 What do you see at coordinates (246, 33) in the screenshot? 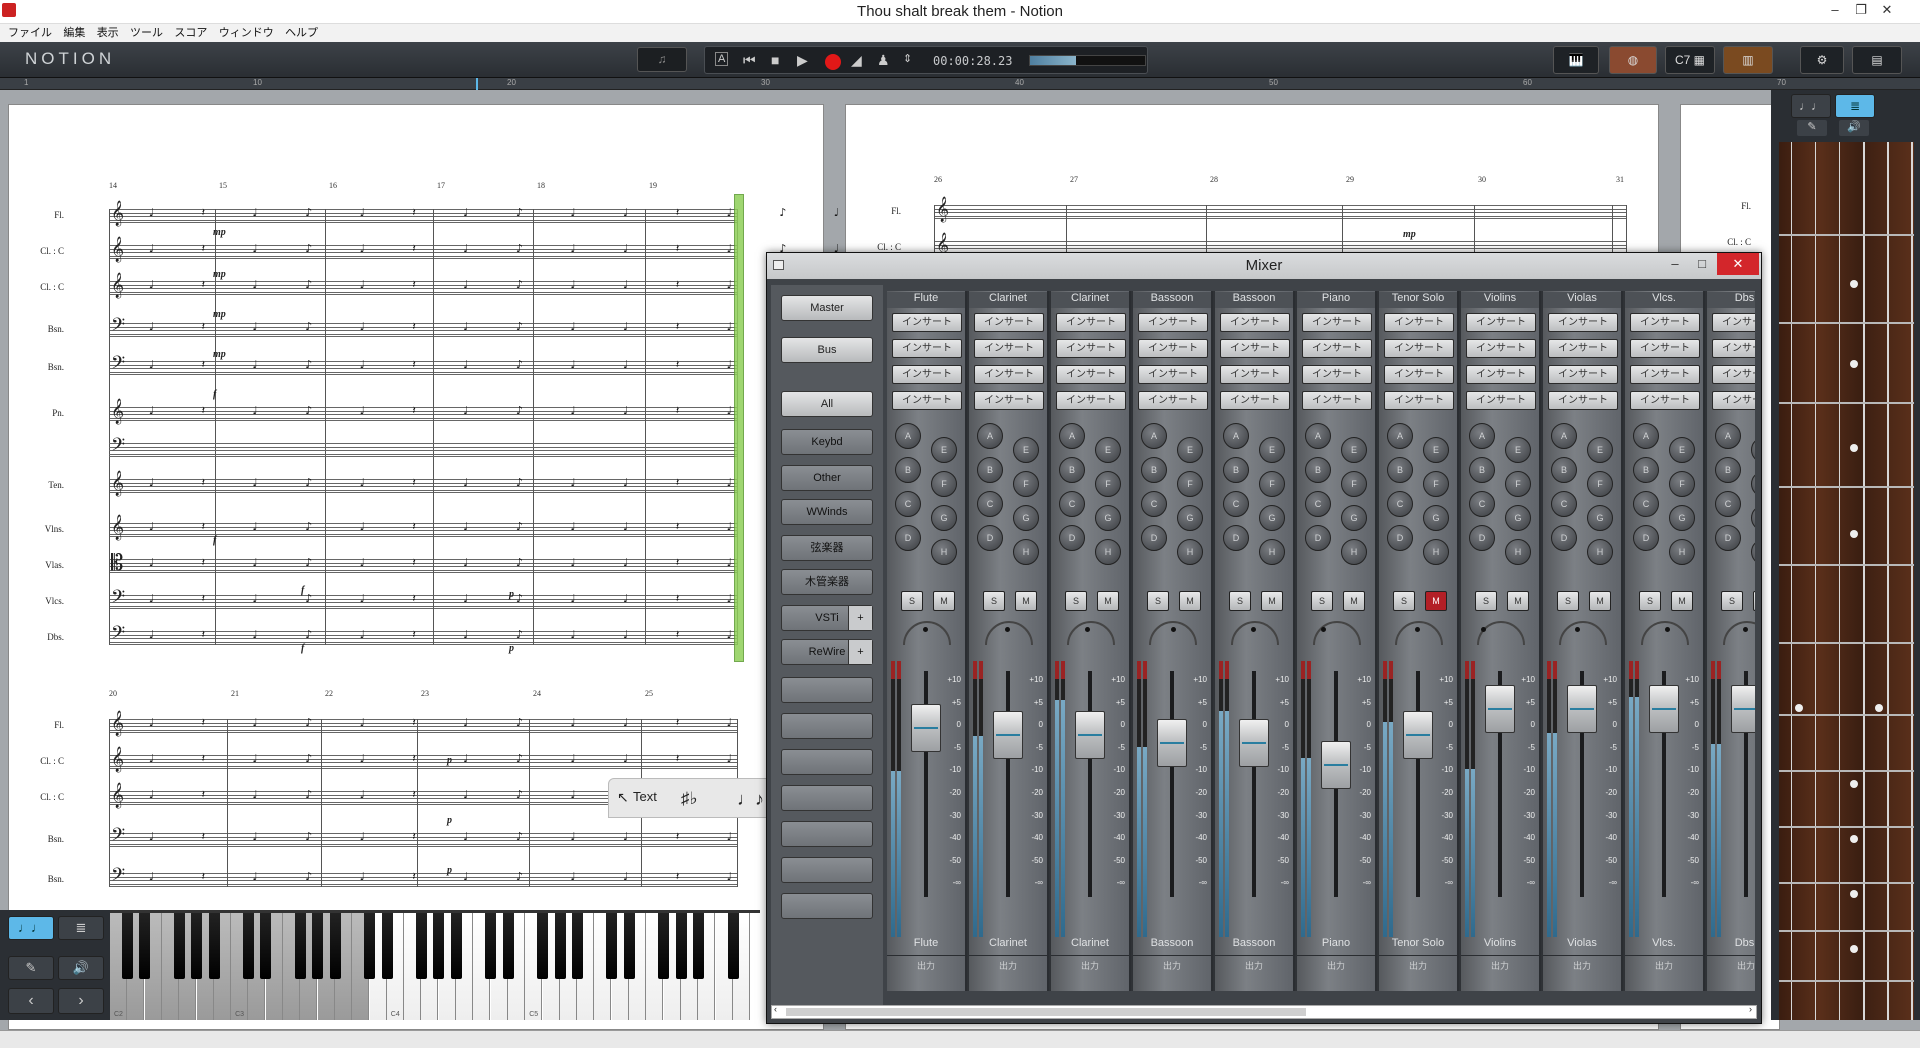
I see `menu-window: ウィンドウ` at bounding box center [246, 33].